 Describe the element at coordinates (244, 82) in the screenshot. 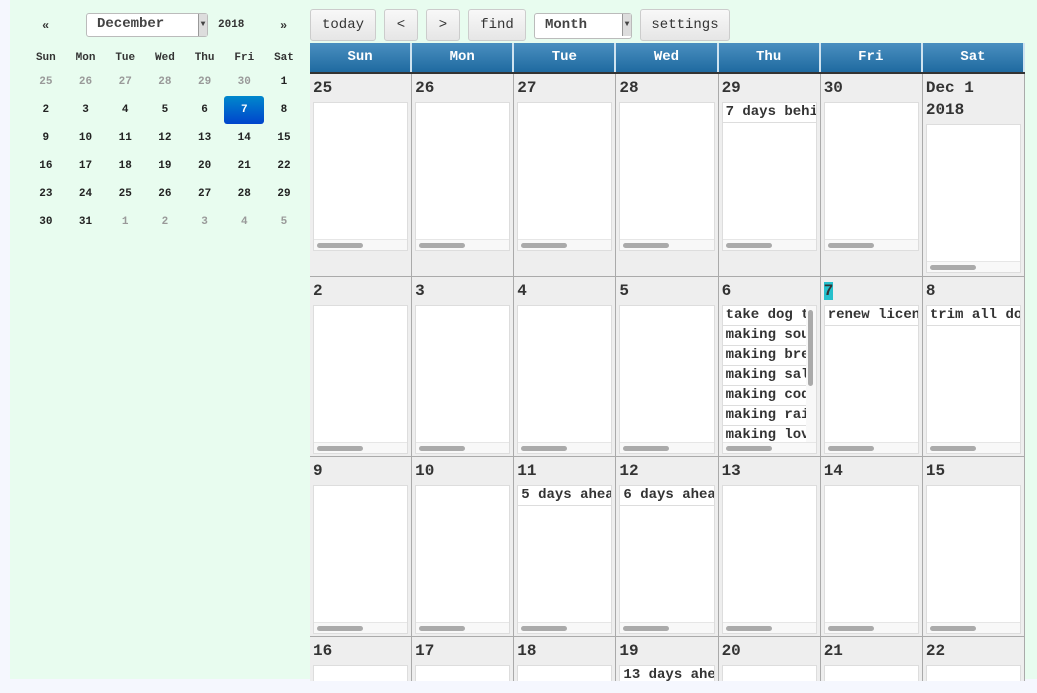

I see `mini-day: 30` at that location.